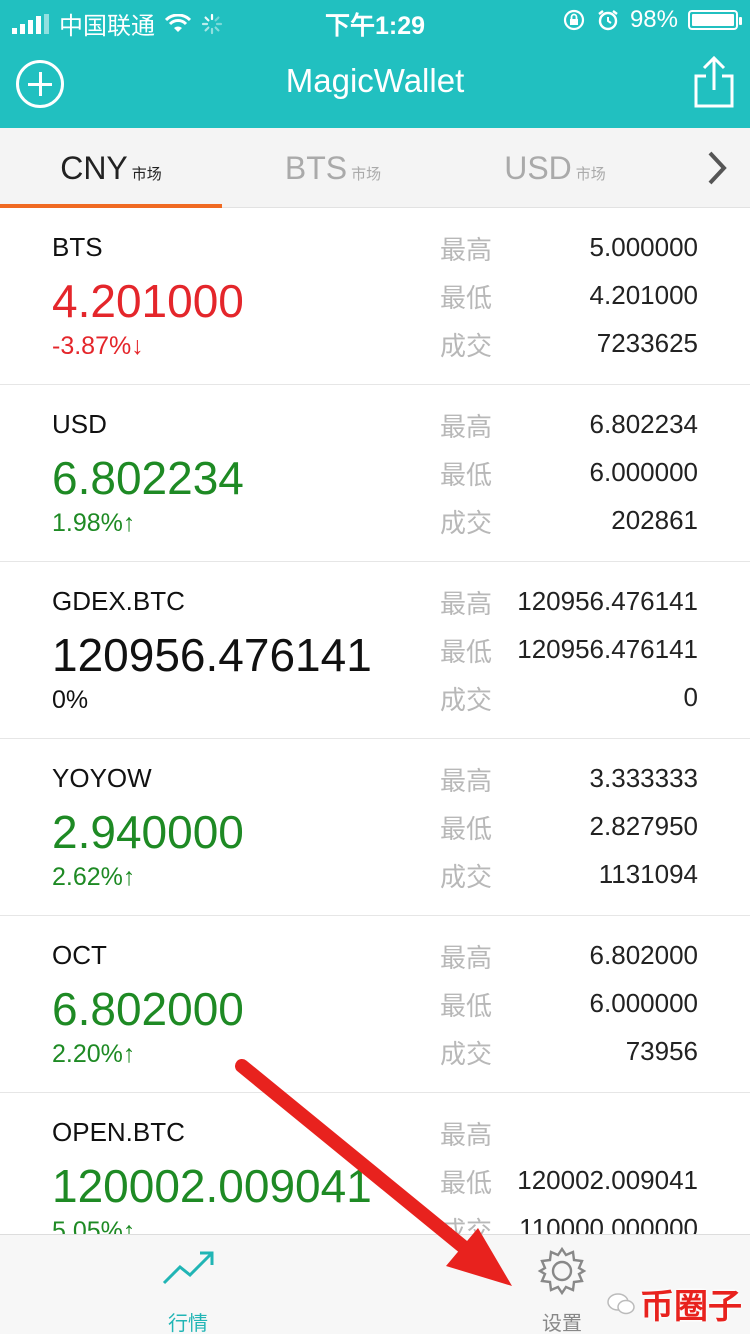  What do you see at coordinates (691, 1307) in the screenshot?
I see `watermark-text: 币圈子` at bounding box center [691, 1307].